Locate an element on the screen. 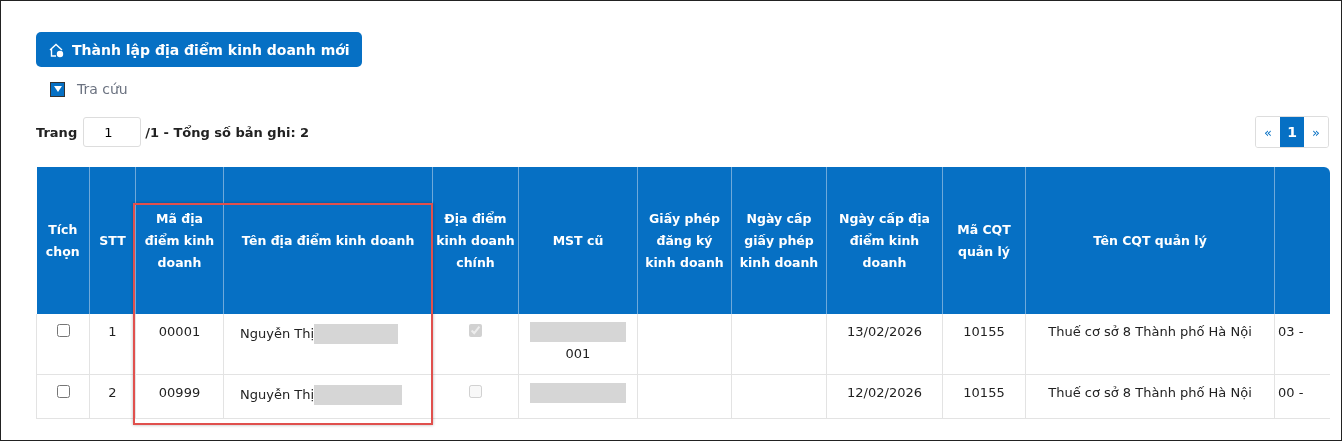 This screenshot has height=441, width=1342. page-button: 1 is located at coordinates (1292, 132).